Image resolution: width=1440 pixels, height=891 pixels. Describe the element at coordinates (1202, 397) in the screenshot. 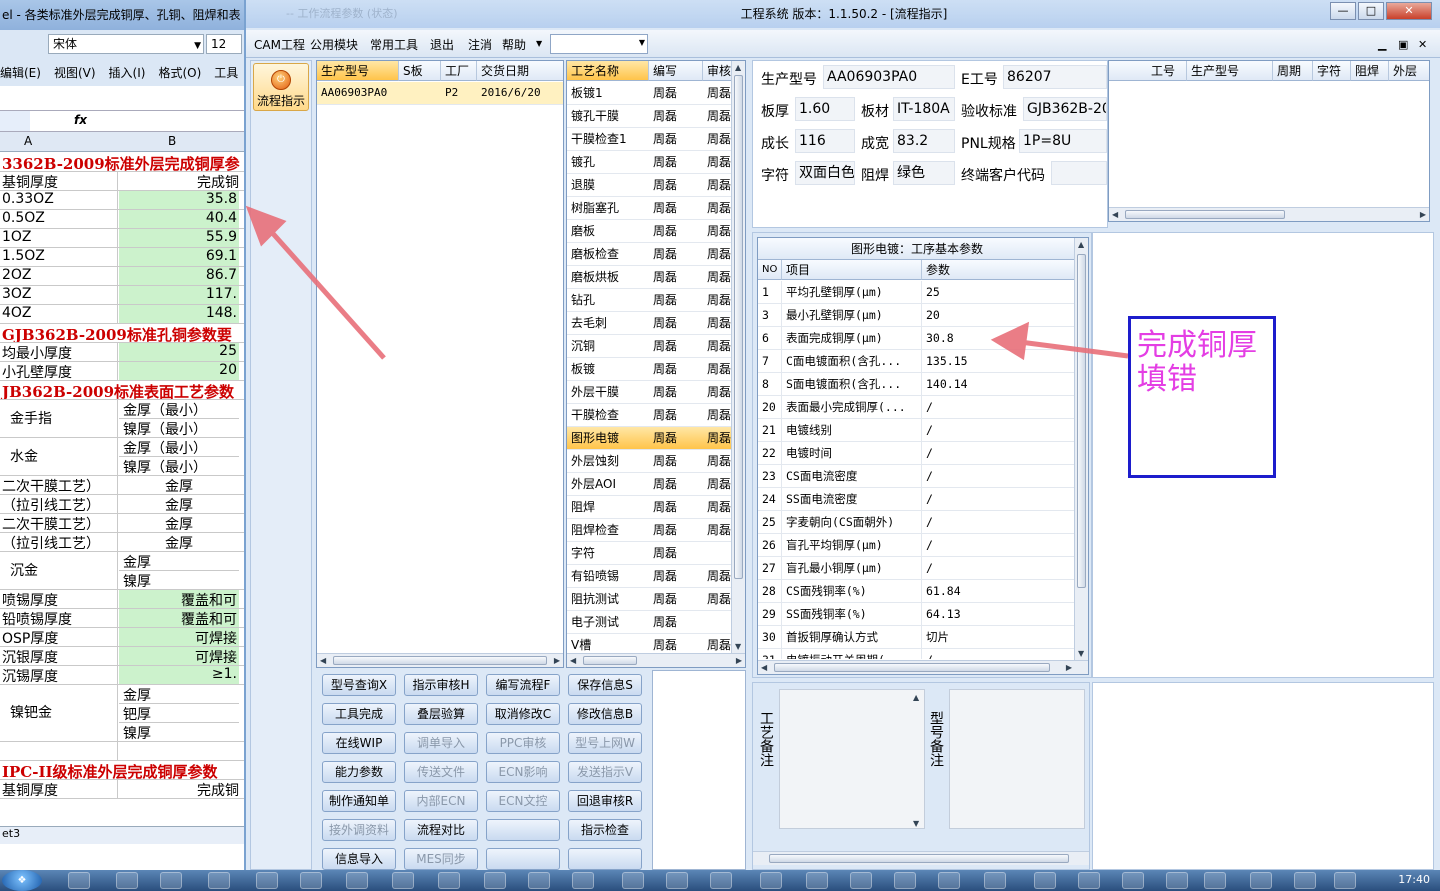

I see `annotation-note: 完成铜厚填错` at that location.